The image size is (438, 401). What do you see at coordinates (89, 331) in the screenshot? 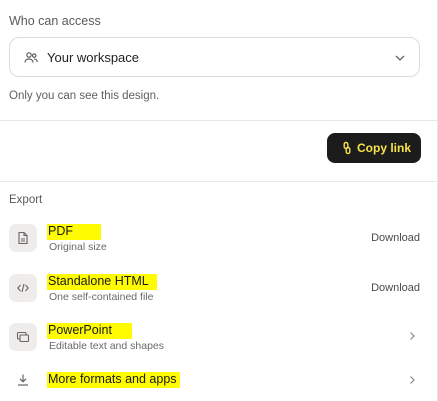
I see `export-item-title: PowerPoint` at bounding box center [89, 331].